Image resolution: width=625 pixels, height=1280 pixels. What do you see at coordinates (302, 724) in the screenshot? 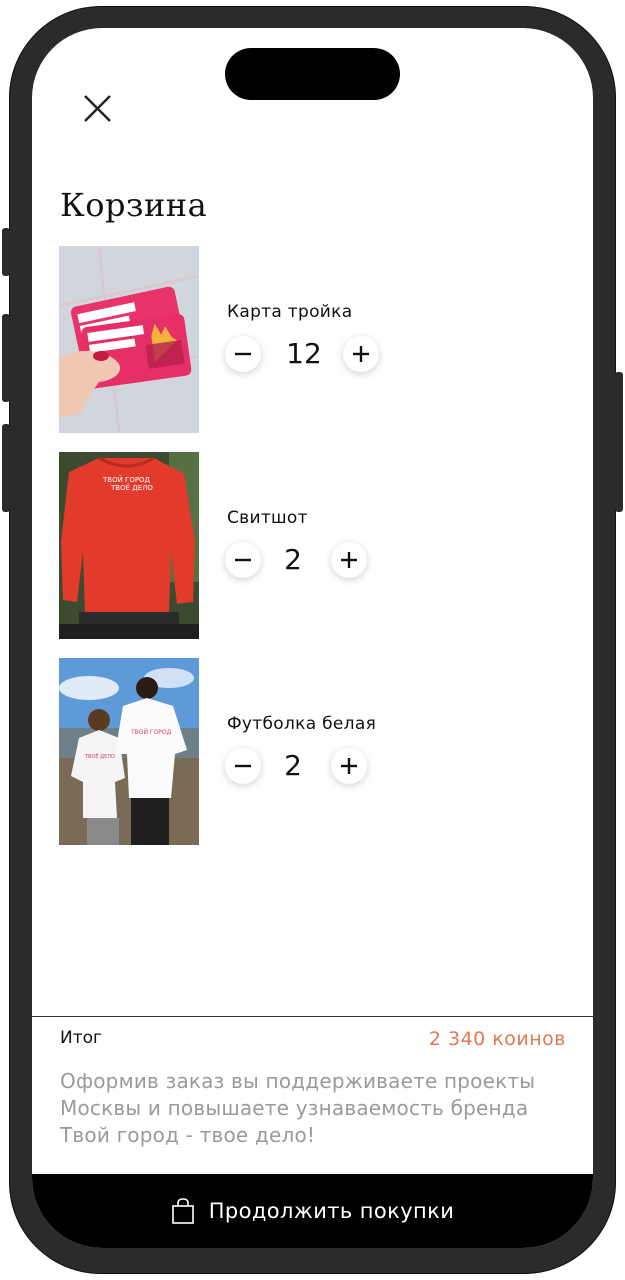
I see `item-name: Футболка белая` at bounding box center [302, 724].